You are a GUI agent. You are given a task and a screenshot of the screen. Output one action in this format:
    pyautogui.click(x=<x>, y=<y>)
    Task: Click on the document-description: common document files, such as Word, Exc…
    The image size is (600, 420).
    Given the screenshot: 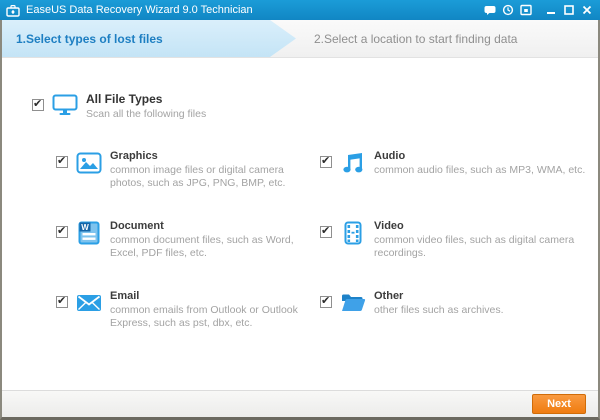 What is the action you would take?
    pyautogui.click(x=202, y=246)
    